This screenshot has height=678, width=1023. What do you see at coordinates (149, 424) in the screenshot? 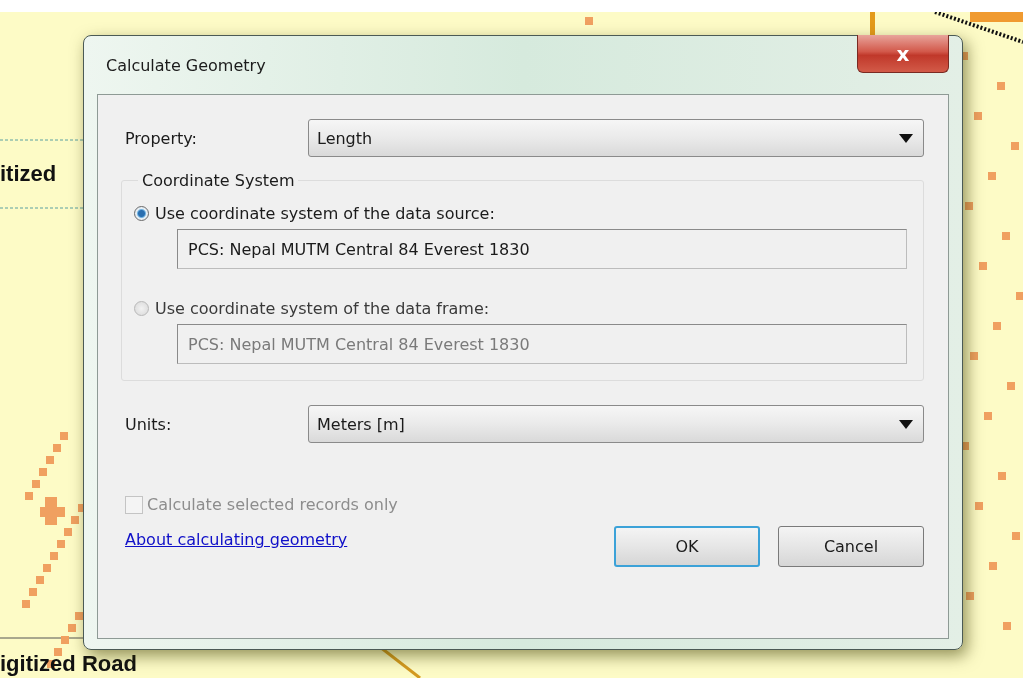
I see `field-label: Units:` at bounding box center [149, 424].